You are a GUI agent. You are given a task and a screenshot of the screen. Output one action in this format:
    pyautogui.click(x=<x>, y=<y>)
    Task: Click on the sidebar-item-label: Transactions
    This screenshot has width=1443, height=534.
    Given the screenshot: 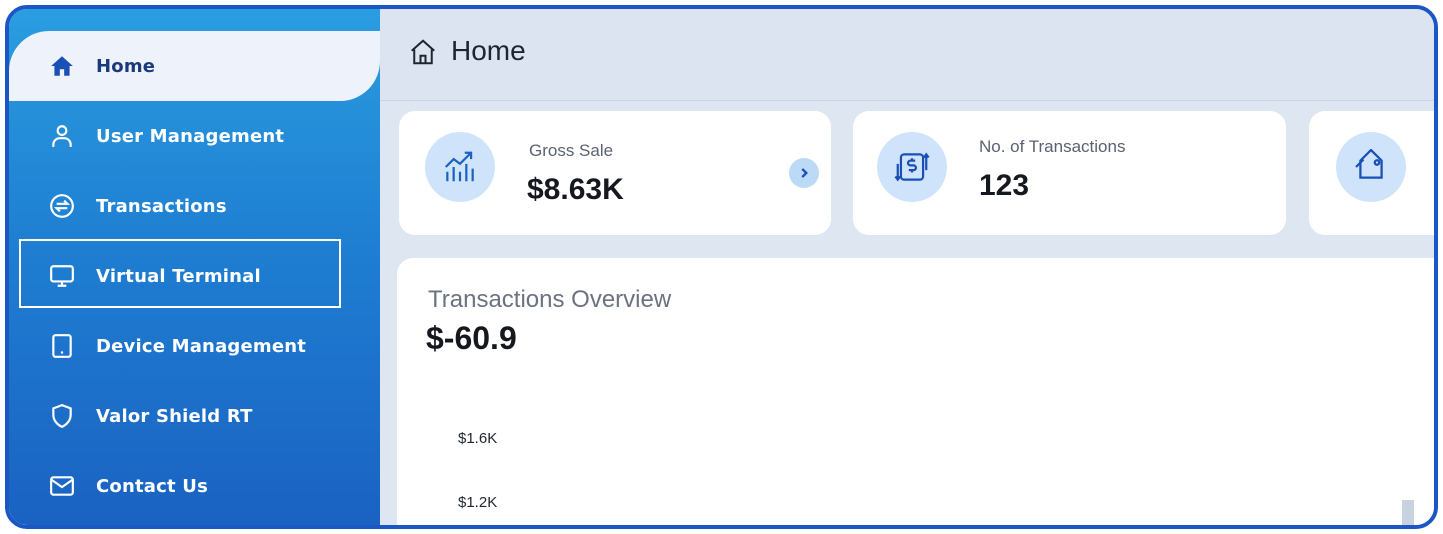 What is the action you would take?
    pyautogui.click(x=161, y=206)
    